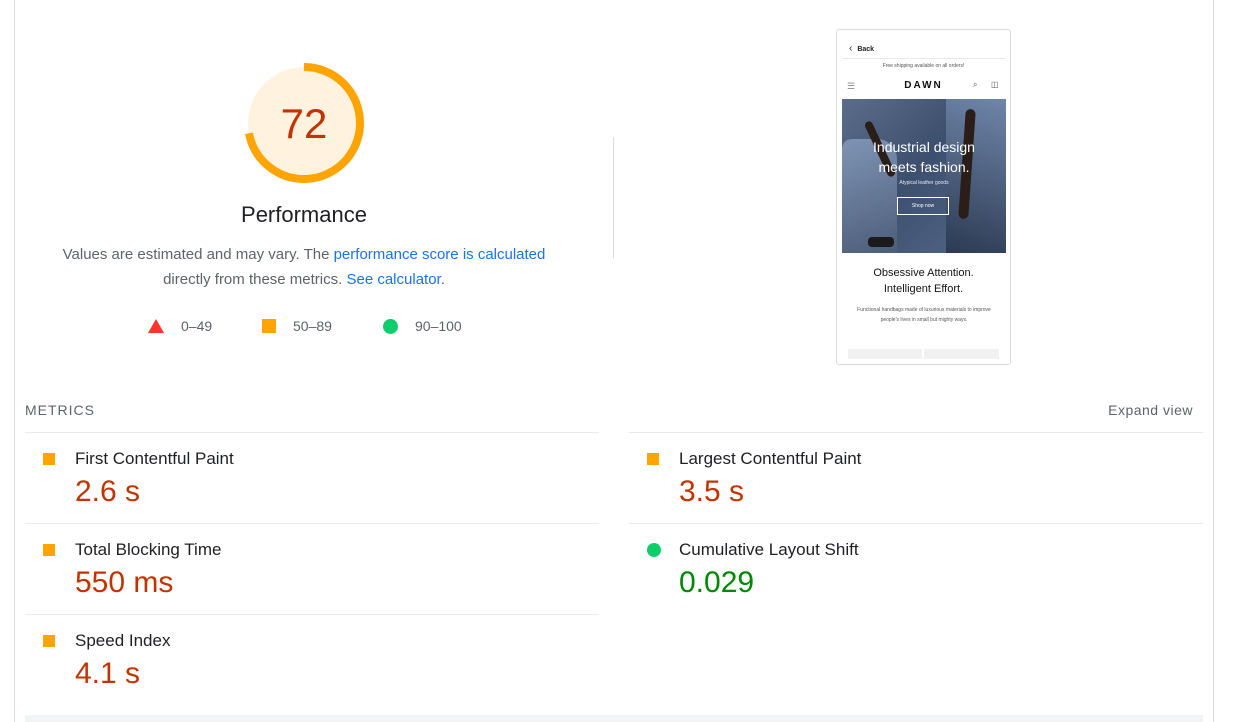  What do you see at coordinates (923, 289) in the screenshot?
I see `section-title-line-2: Intelligent Effort.` at bounding box center [923, 289].